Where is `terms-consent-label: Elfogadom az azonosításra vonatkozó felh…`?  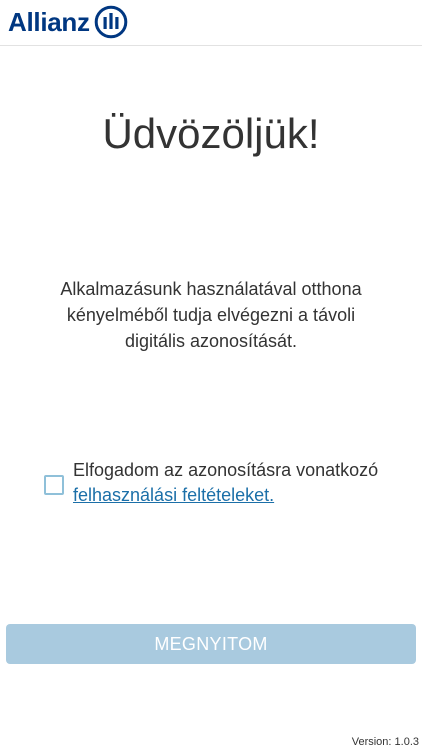
terms-consent-label: Elfogadom az azonosításra vonatkozó felh… is located at coordinates (225, 483).